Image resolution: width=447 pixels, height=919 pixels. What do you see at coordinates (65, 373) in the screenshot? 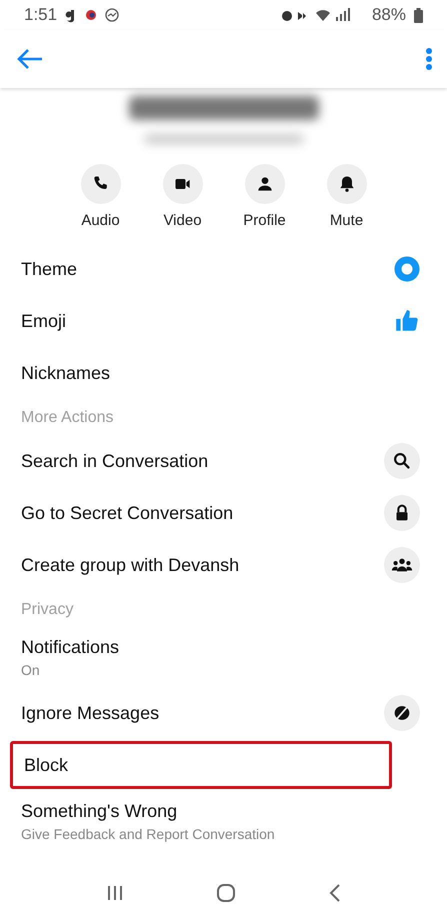
I see `menu-item-label: Nicknames` at bounding box center [65, 373].